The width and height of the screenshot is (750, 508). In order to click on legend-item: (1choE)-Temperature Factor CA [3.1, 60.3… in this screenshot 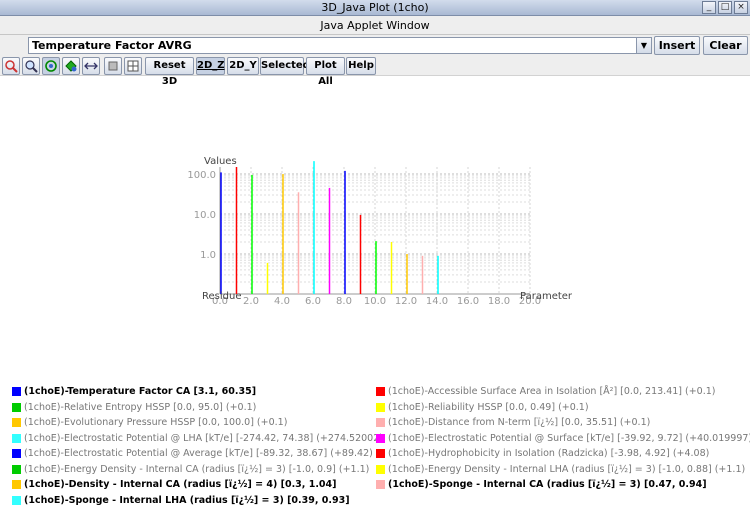, I will do `click(197, 392)`.